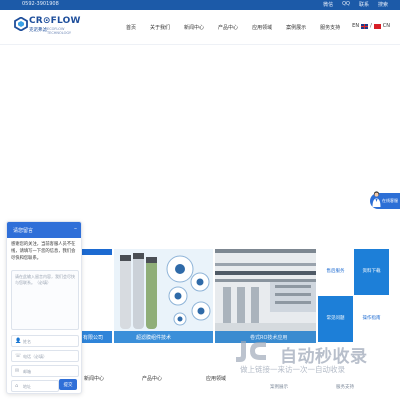 This screenshot has height=400, width=400. I want to click on tile-label: 操作指南, so click(371, 318).